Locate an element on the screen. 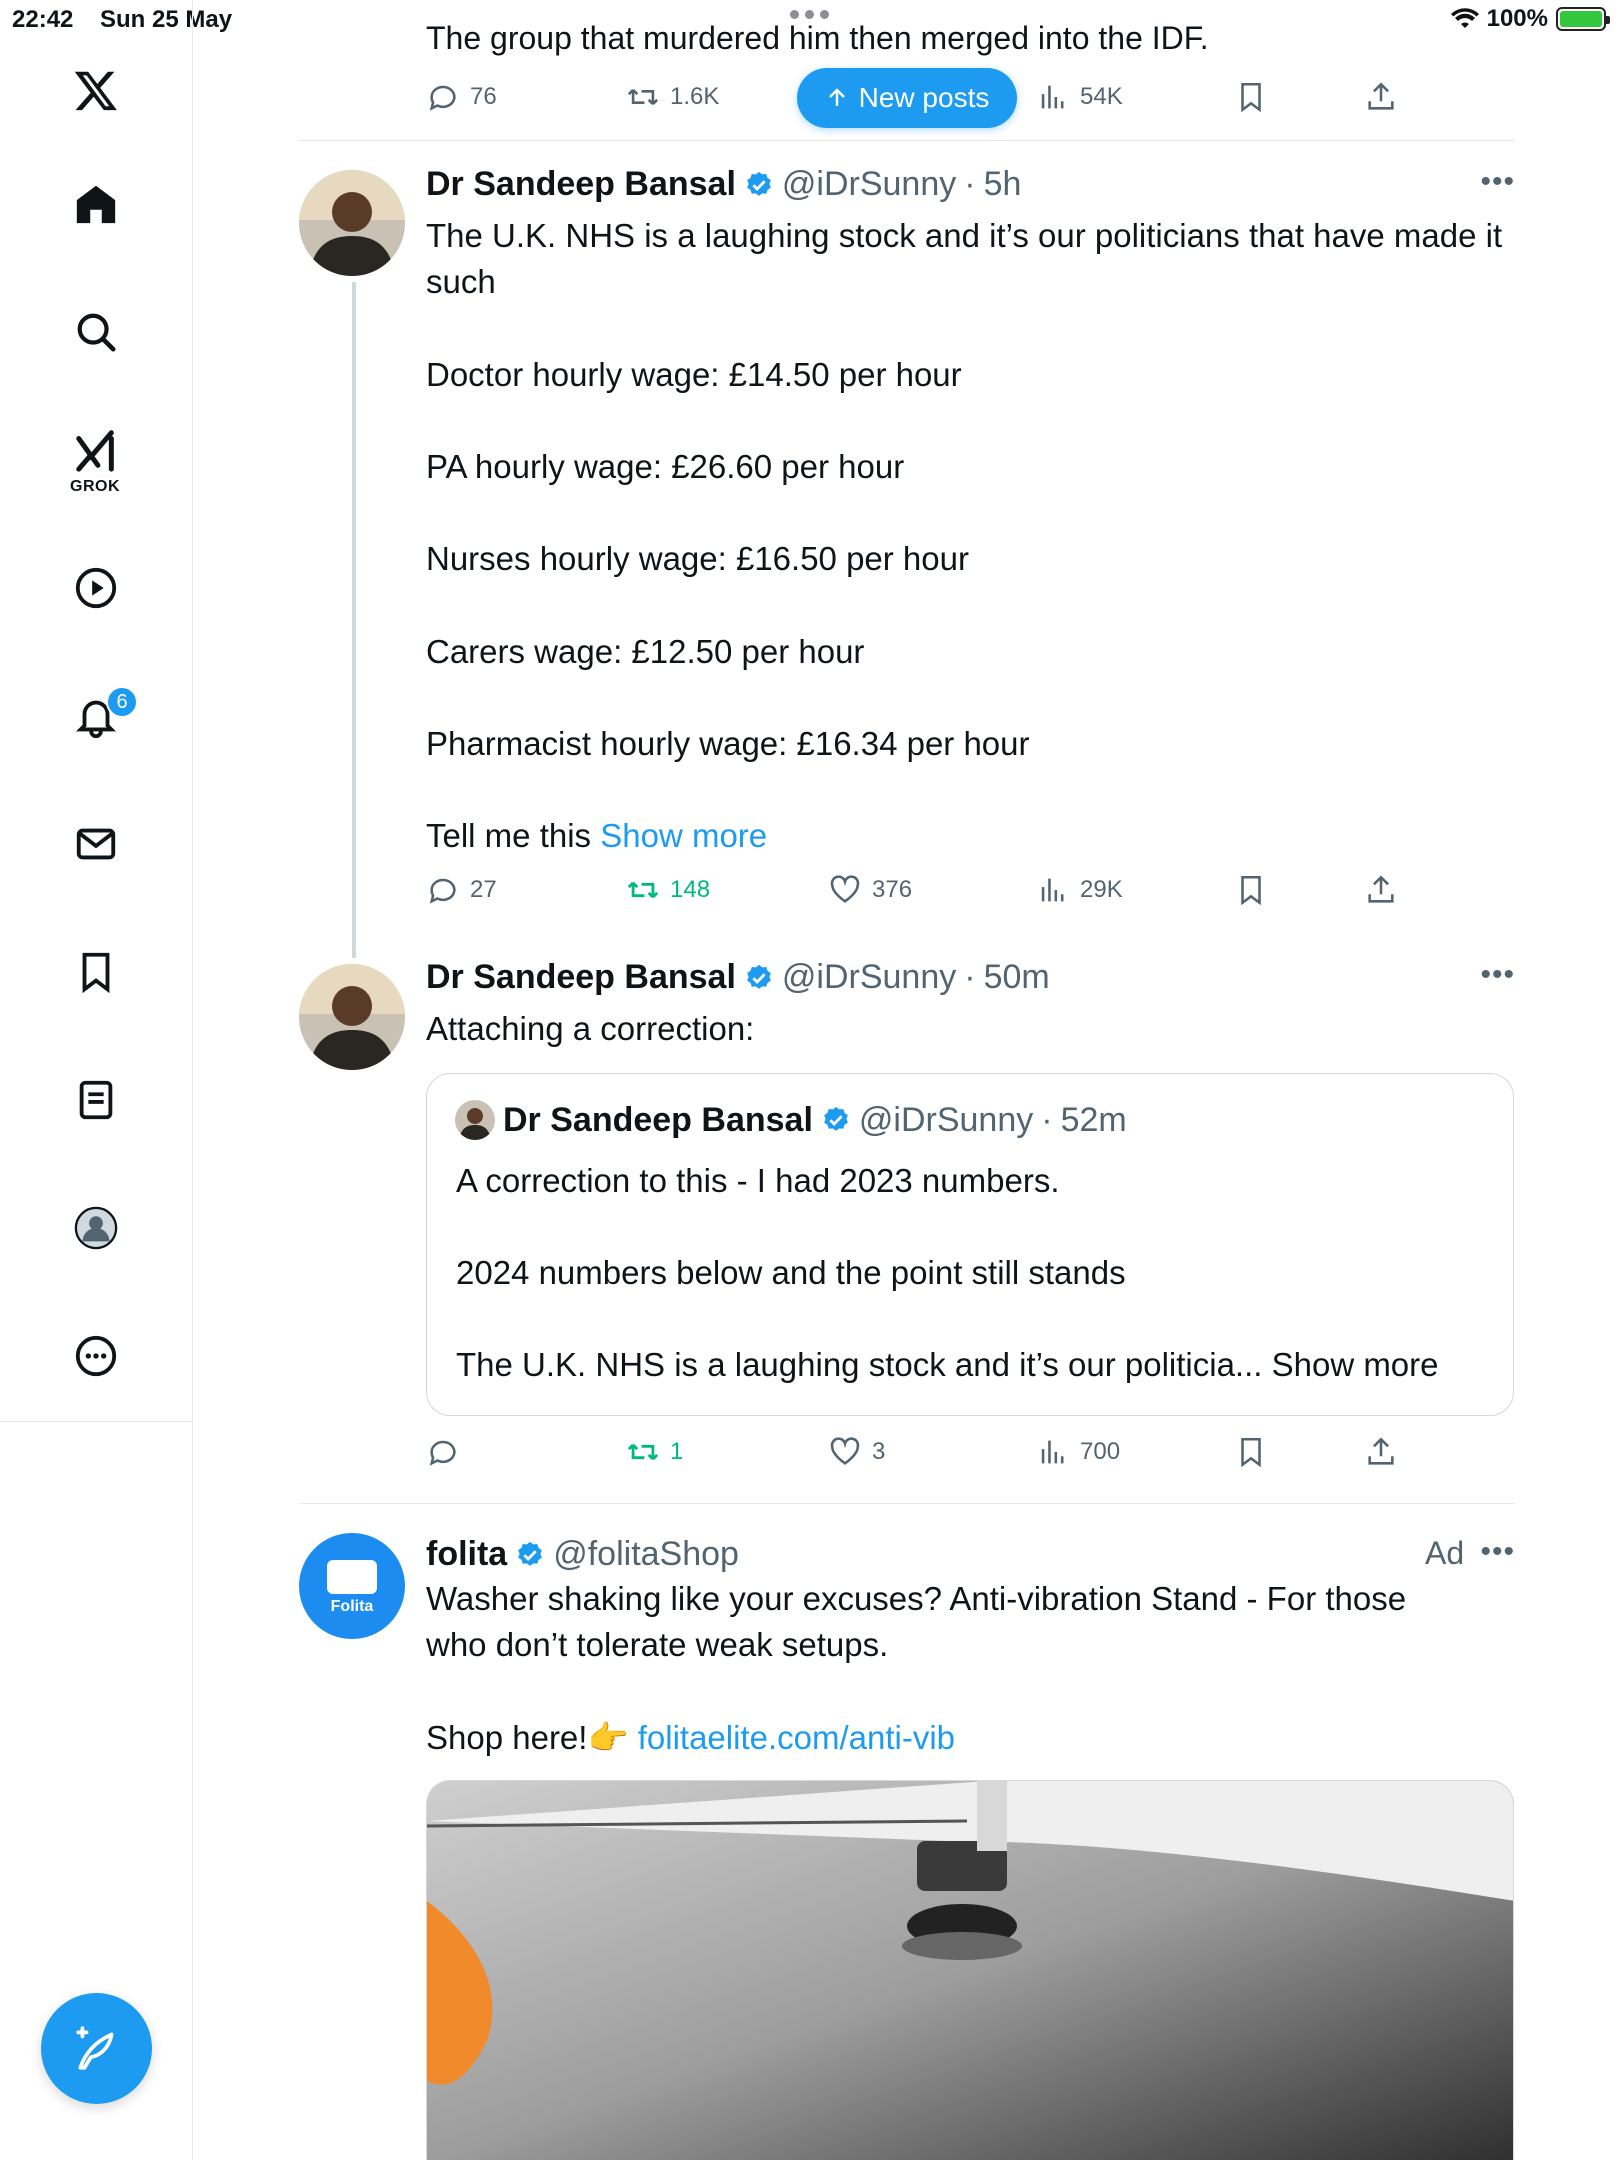 Image resolution: width=1620 pixels, height=2160 pixels. repost-button: 1.6K is located at coordinates (672, 97).